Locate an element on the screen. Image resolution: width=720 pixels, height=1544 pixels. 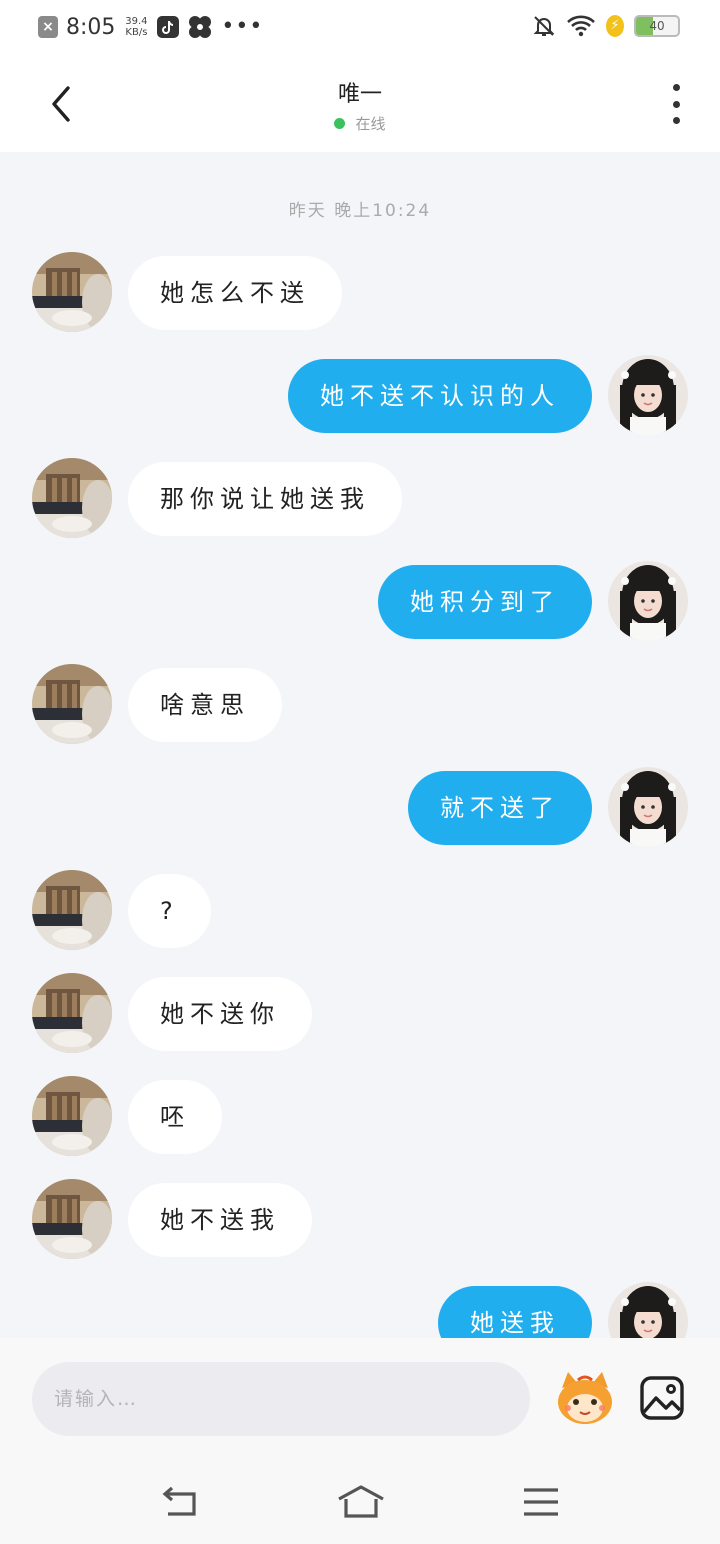
chat-header: 唯一 在线 is located at coordinates (360, 104).